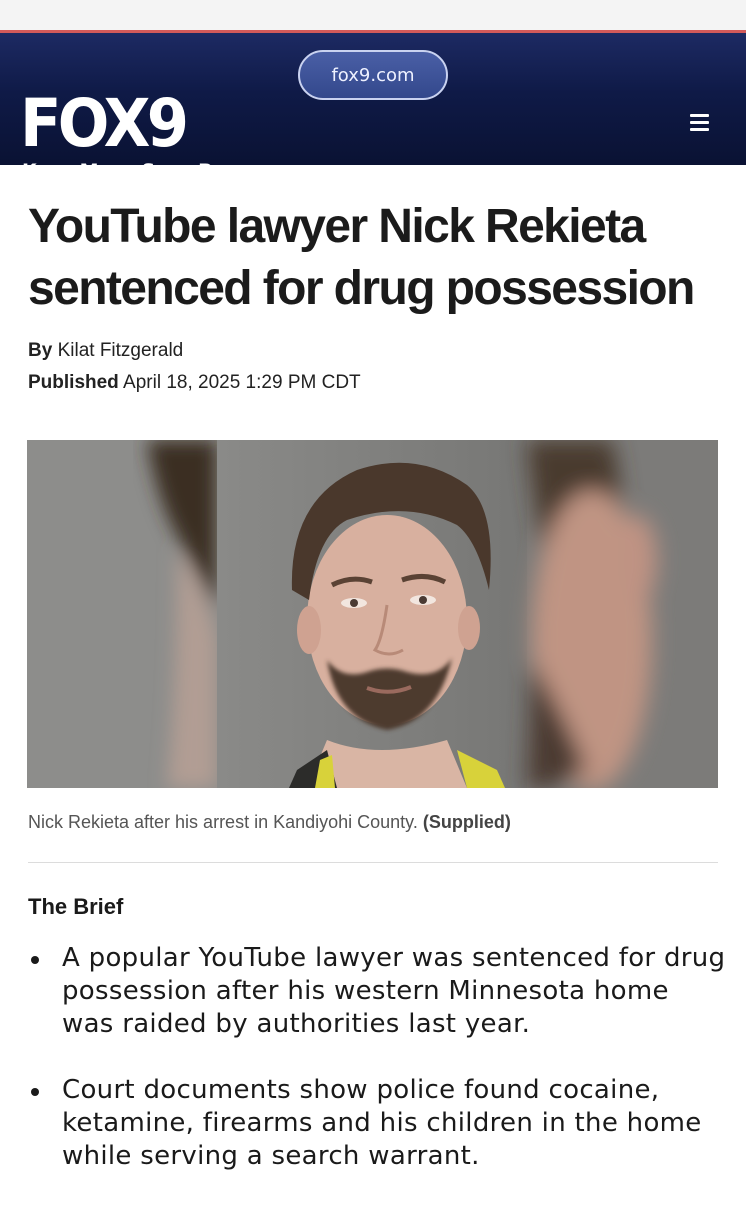  What do you see at coordinates (466, 822) in the screenshot?
I see `photo-credit: (Supplied)` at bounding box center [466, 822].